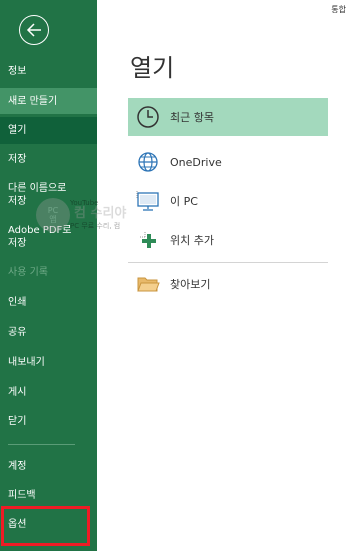 The image size is (350, 551). What do you see at coordinates (196, 162) in the screenshot?
I see `location-label: OneDrive` at bounding box center [196, 162].